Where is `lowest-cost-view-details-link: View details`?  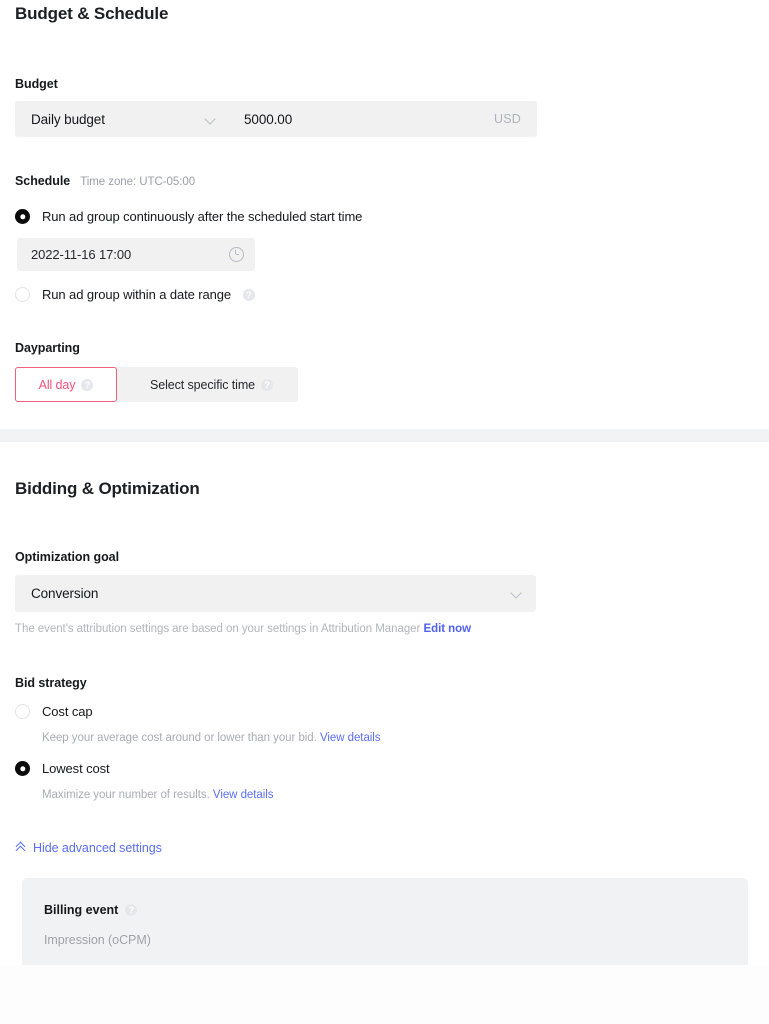
lowest-cost-view-details-link: View details is located at coordinates (243, 795).